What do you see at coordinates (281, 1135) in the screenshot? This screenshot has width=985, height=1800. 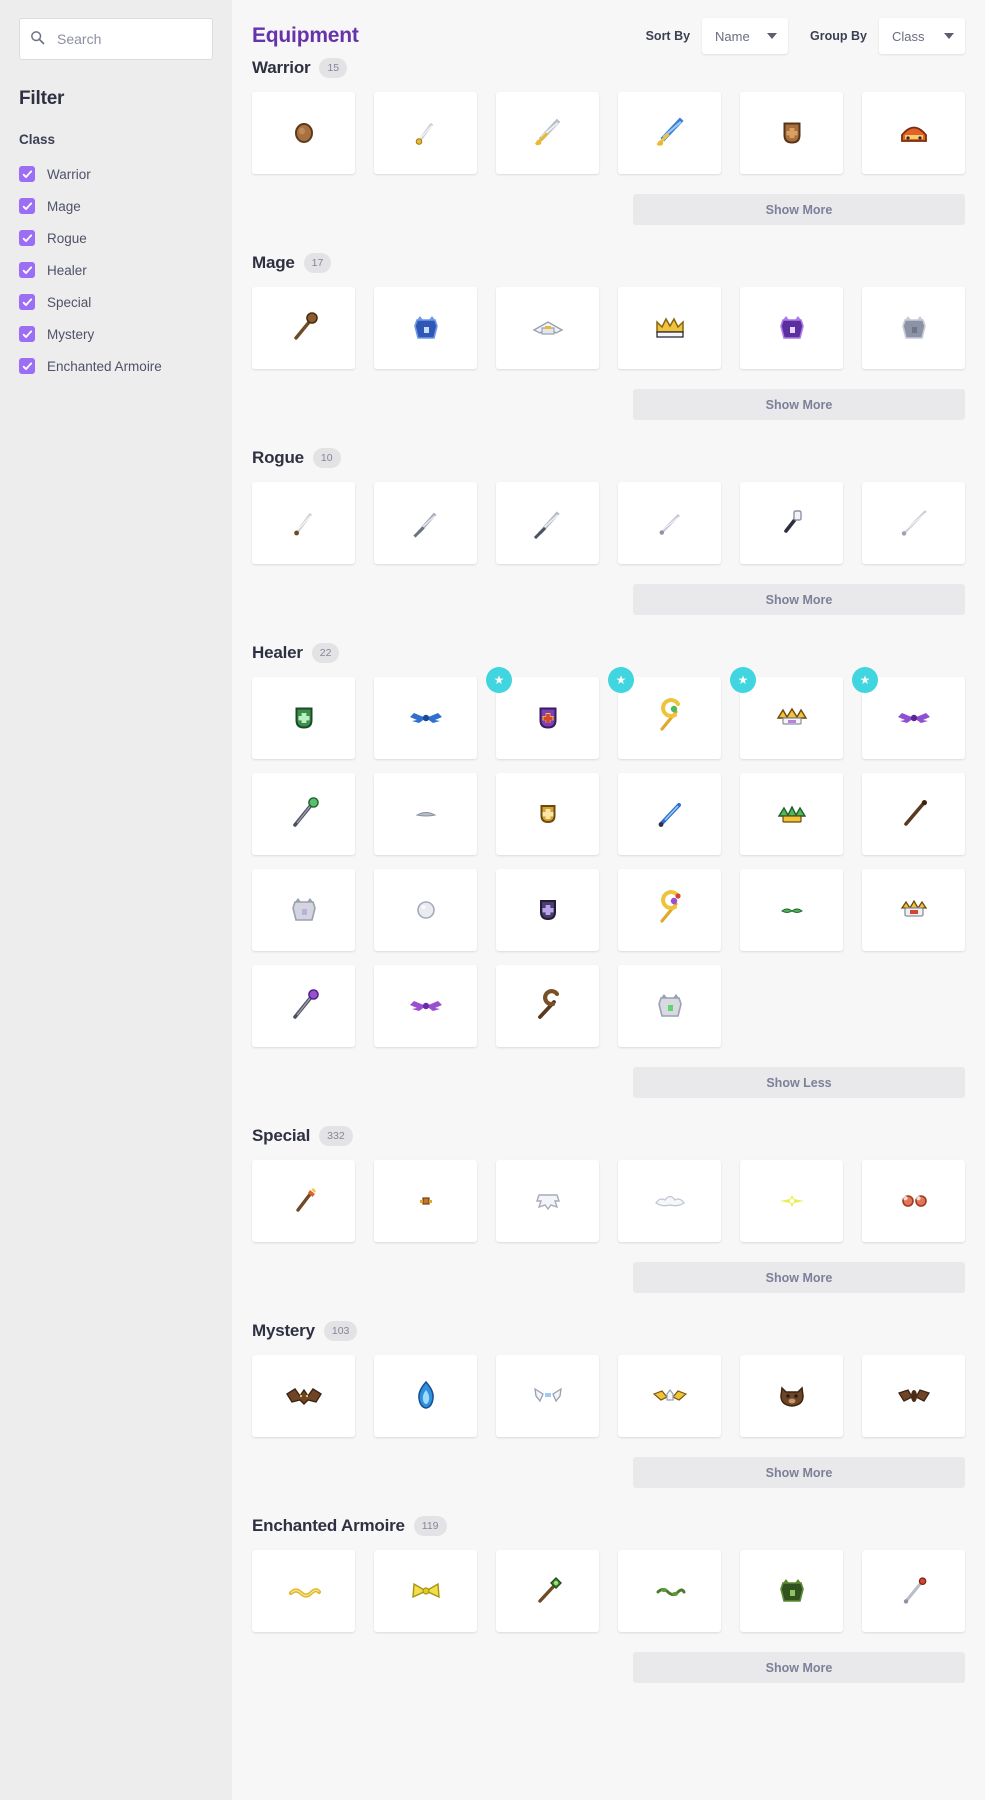 I see `section-title: Special` at bounding box center [281, 1135].